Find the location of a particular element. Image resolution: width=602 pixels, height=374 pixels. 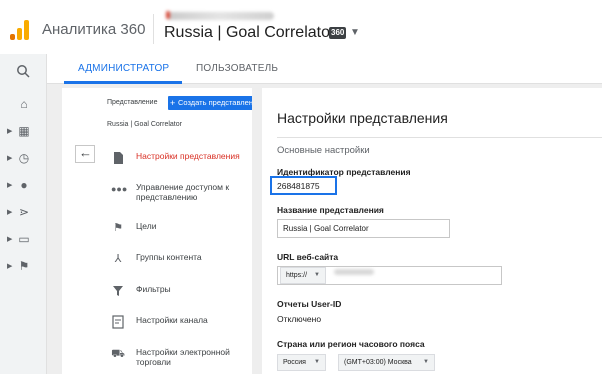

view-badge: 360 is located at coordinates (338, 33).